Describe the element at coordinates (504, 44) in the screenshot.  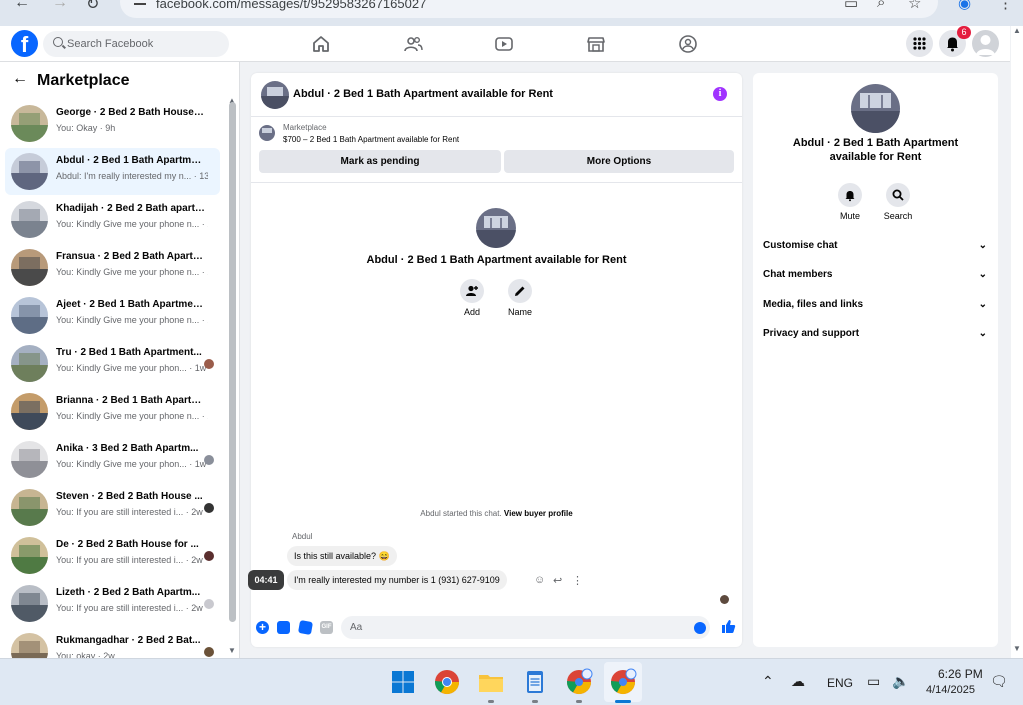
I see `video-icon` at that location.